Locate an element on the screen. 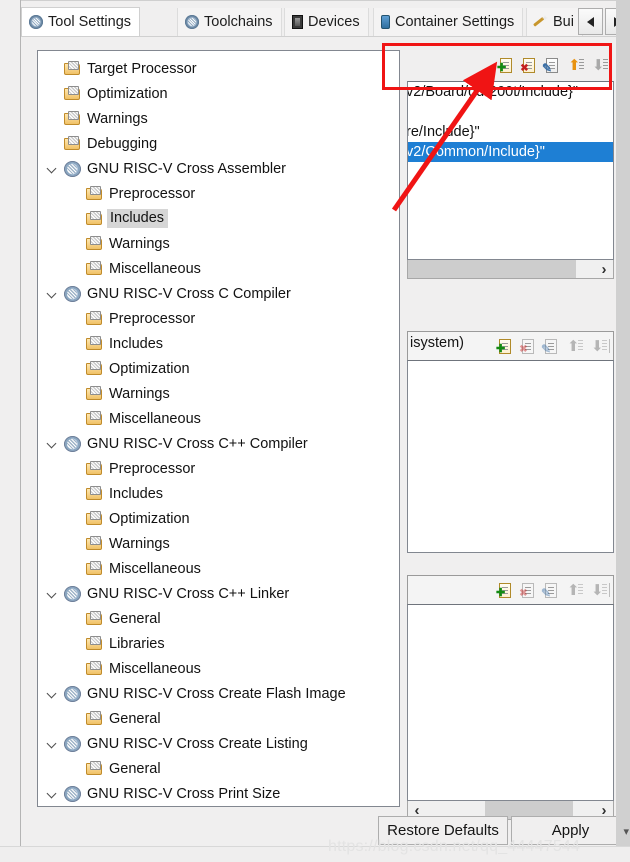  list-item: v2/Board/gdr200t/Include}" is located at coordinates (510, 92).